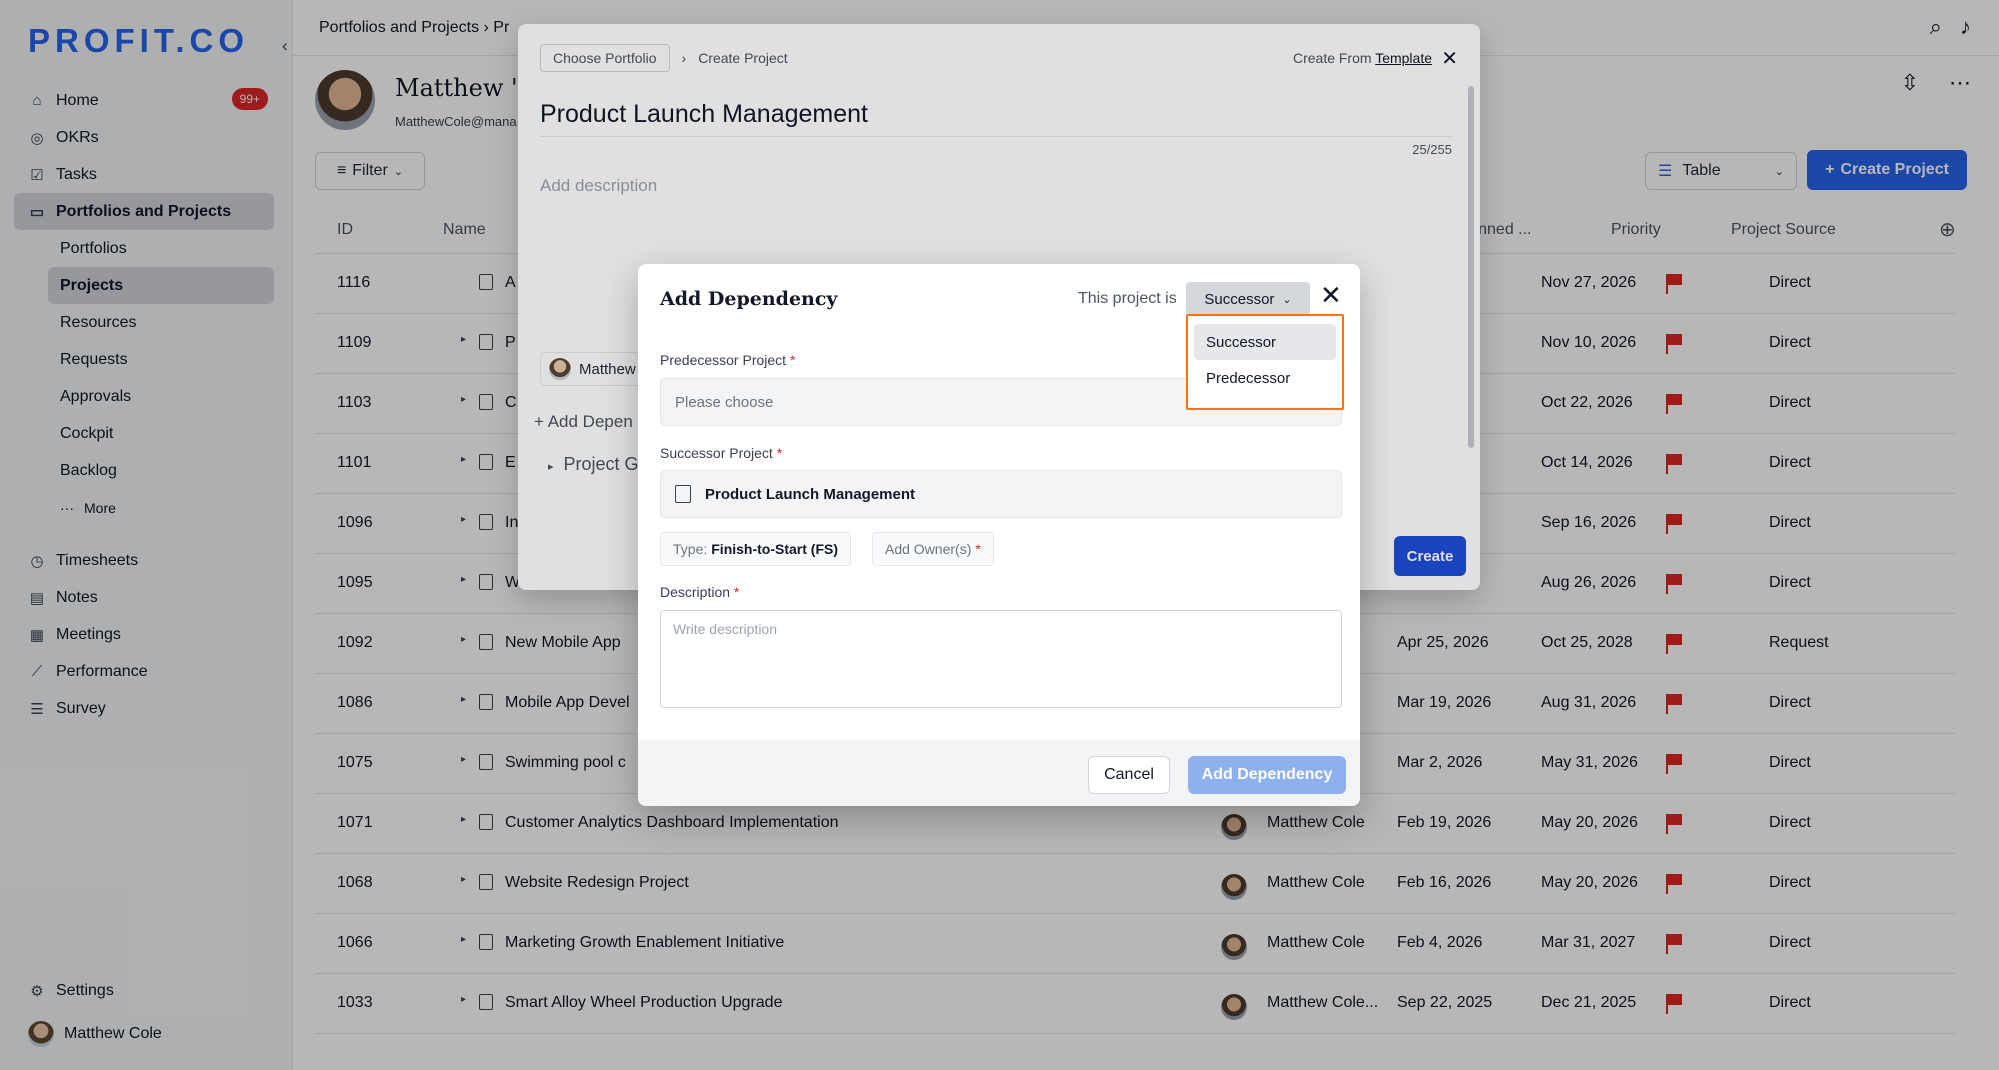 Image resolution: width=1999 pixels, height=1070 pixels. I want to click on document-icon, so click(683, 494).